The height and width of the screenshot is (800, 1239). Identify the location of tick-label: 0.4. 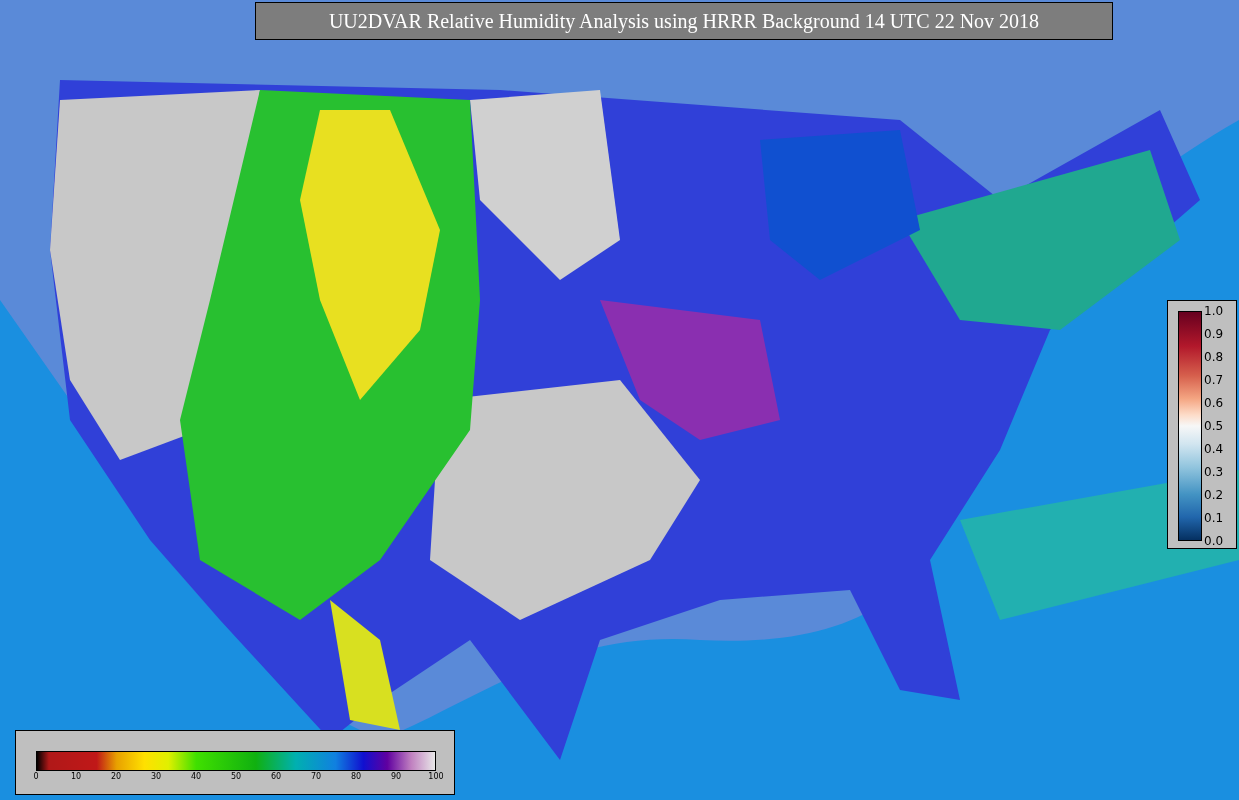
(1214, 449).